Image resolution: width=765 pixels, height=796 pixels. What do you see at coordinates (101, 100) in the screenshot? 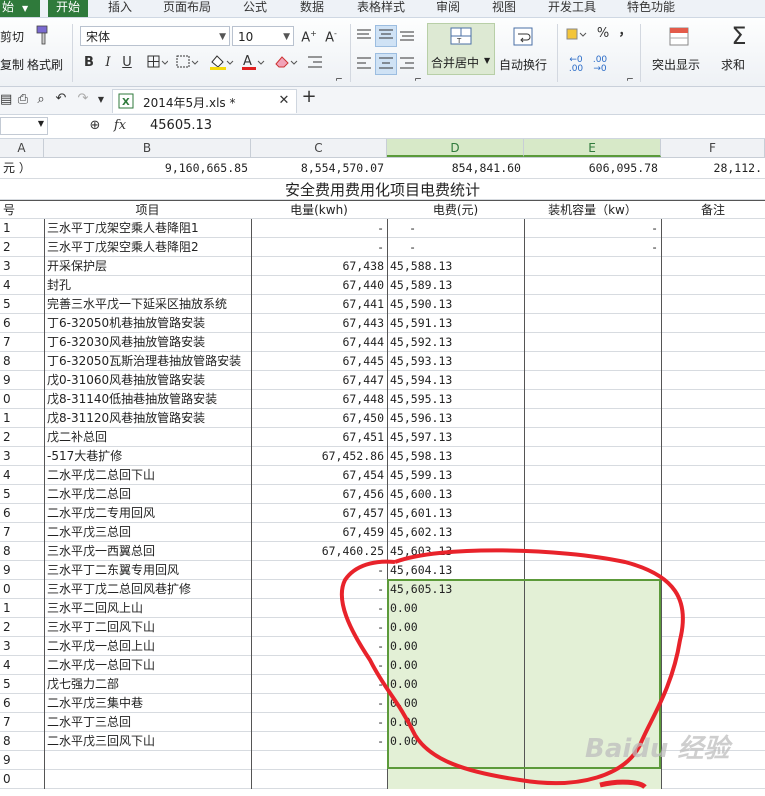
I see `quick-access-dropdown-icon: ▼` at bounding box center [101, 100].